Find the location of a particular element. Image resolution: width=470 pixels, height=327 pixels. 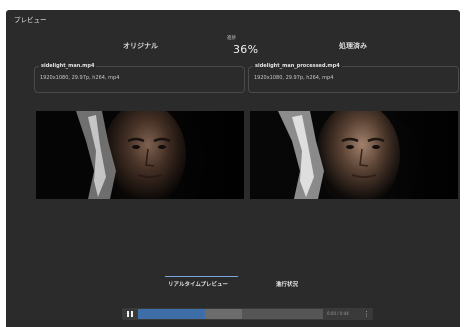

tab-progress-status-label: 進行状況 is located at coordinates (287, 285).